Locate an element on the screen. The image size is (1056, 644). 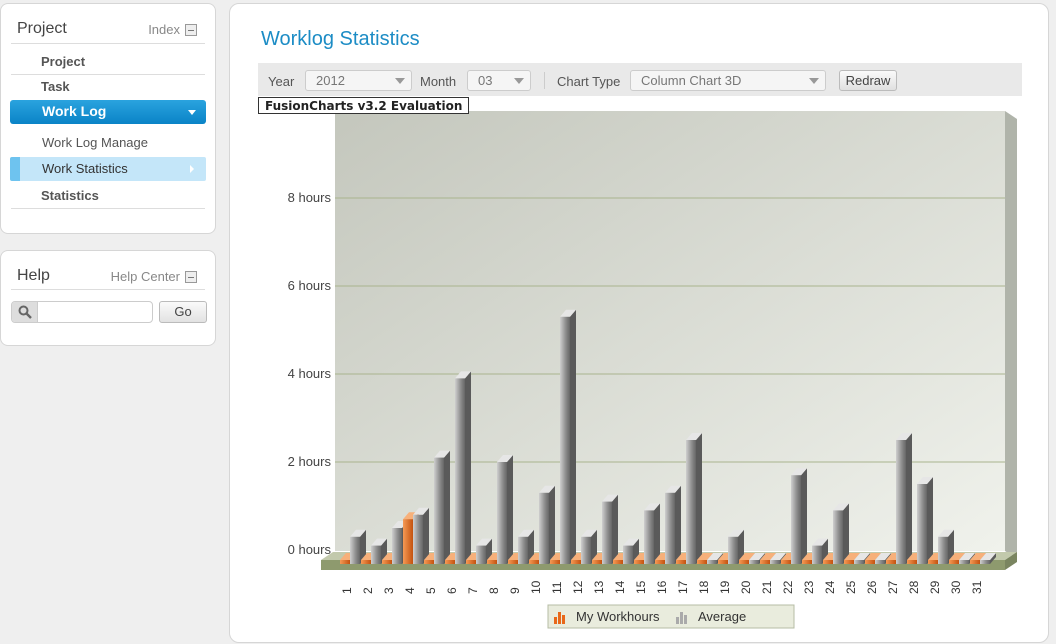
nav-item-work-log-label: Work Log is located at coordinates (74, 111).